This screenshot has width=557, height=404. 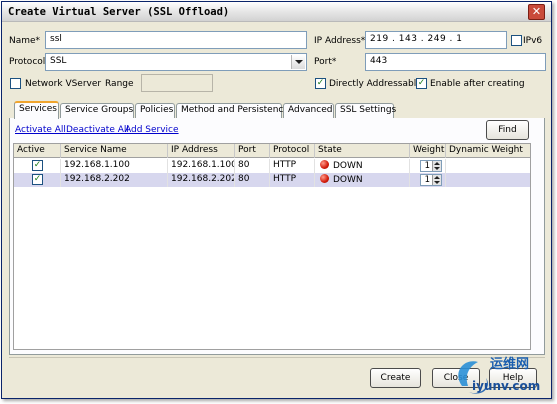 What do you see at coordinates (63, 84) in the screenshot?
I see `network-vserver-label: Network VServer` at bounding box center [63, 84].